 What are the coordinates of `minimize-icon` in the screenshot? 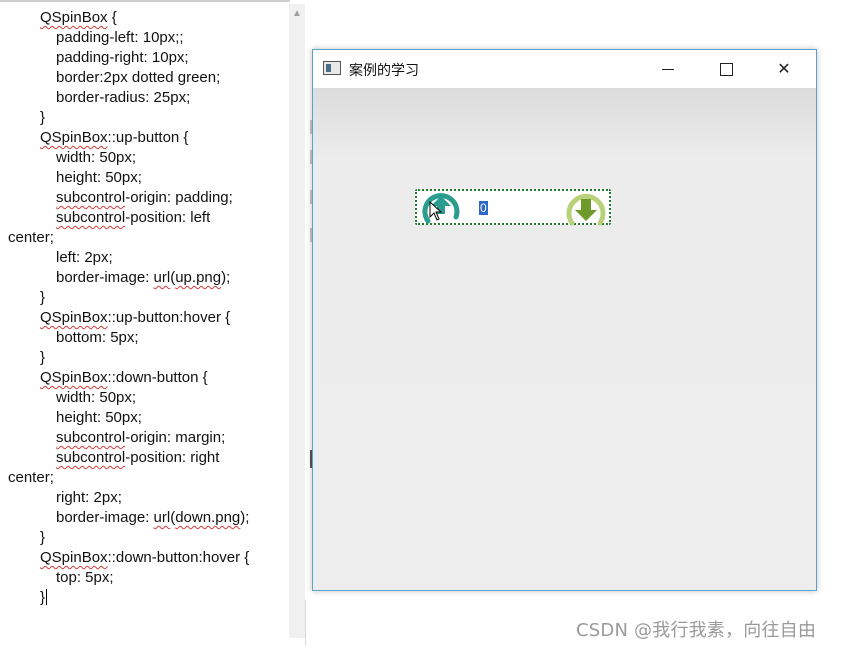 It's located at (668, 69).